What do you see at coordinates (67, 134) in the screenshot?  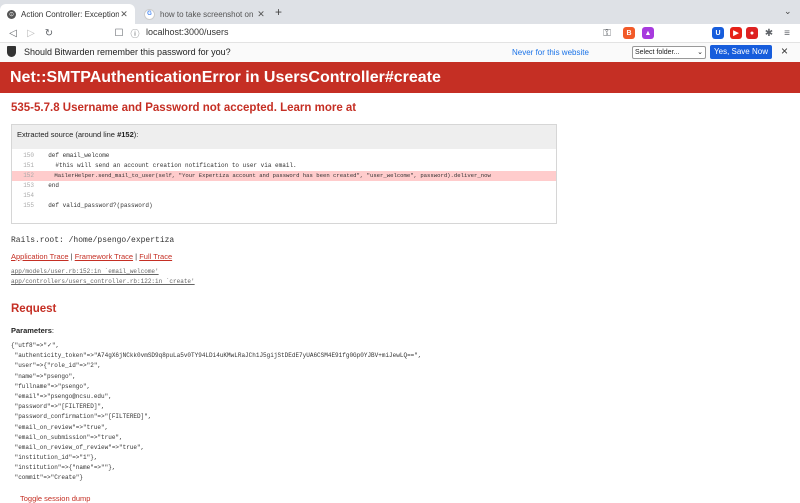 I see `source-header-prefix: Extracted source (around line` at bounding box center [67, 134].